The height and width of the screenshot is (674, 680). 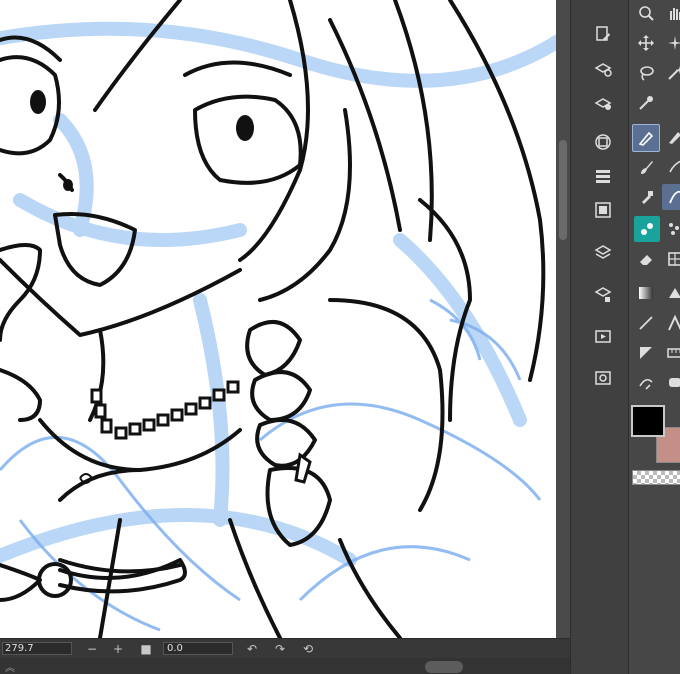 What do you see at coordinates (175, 648) in the screenshot?
I see `rotation-value: 0.0` at bounding box center [175, 648].